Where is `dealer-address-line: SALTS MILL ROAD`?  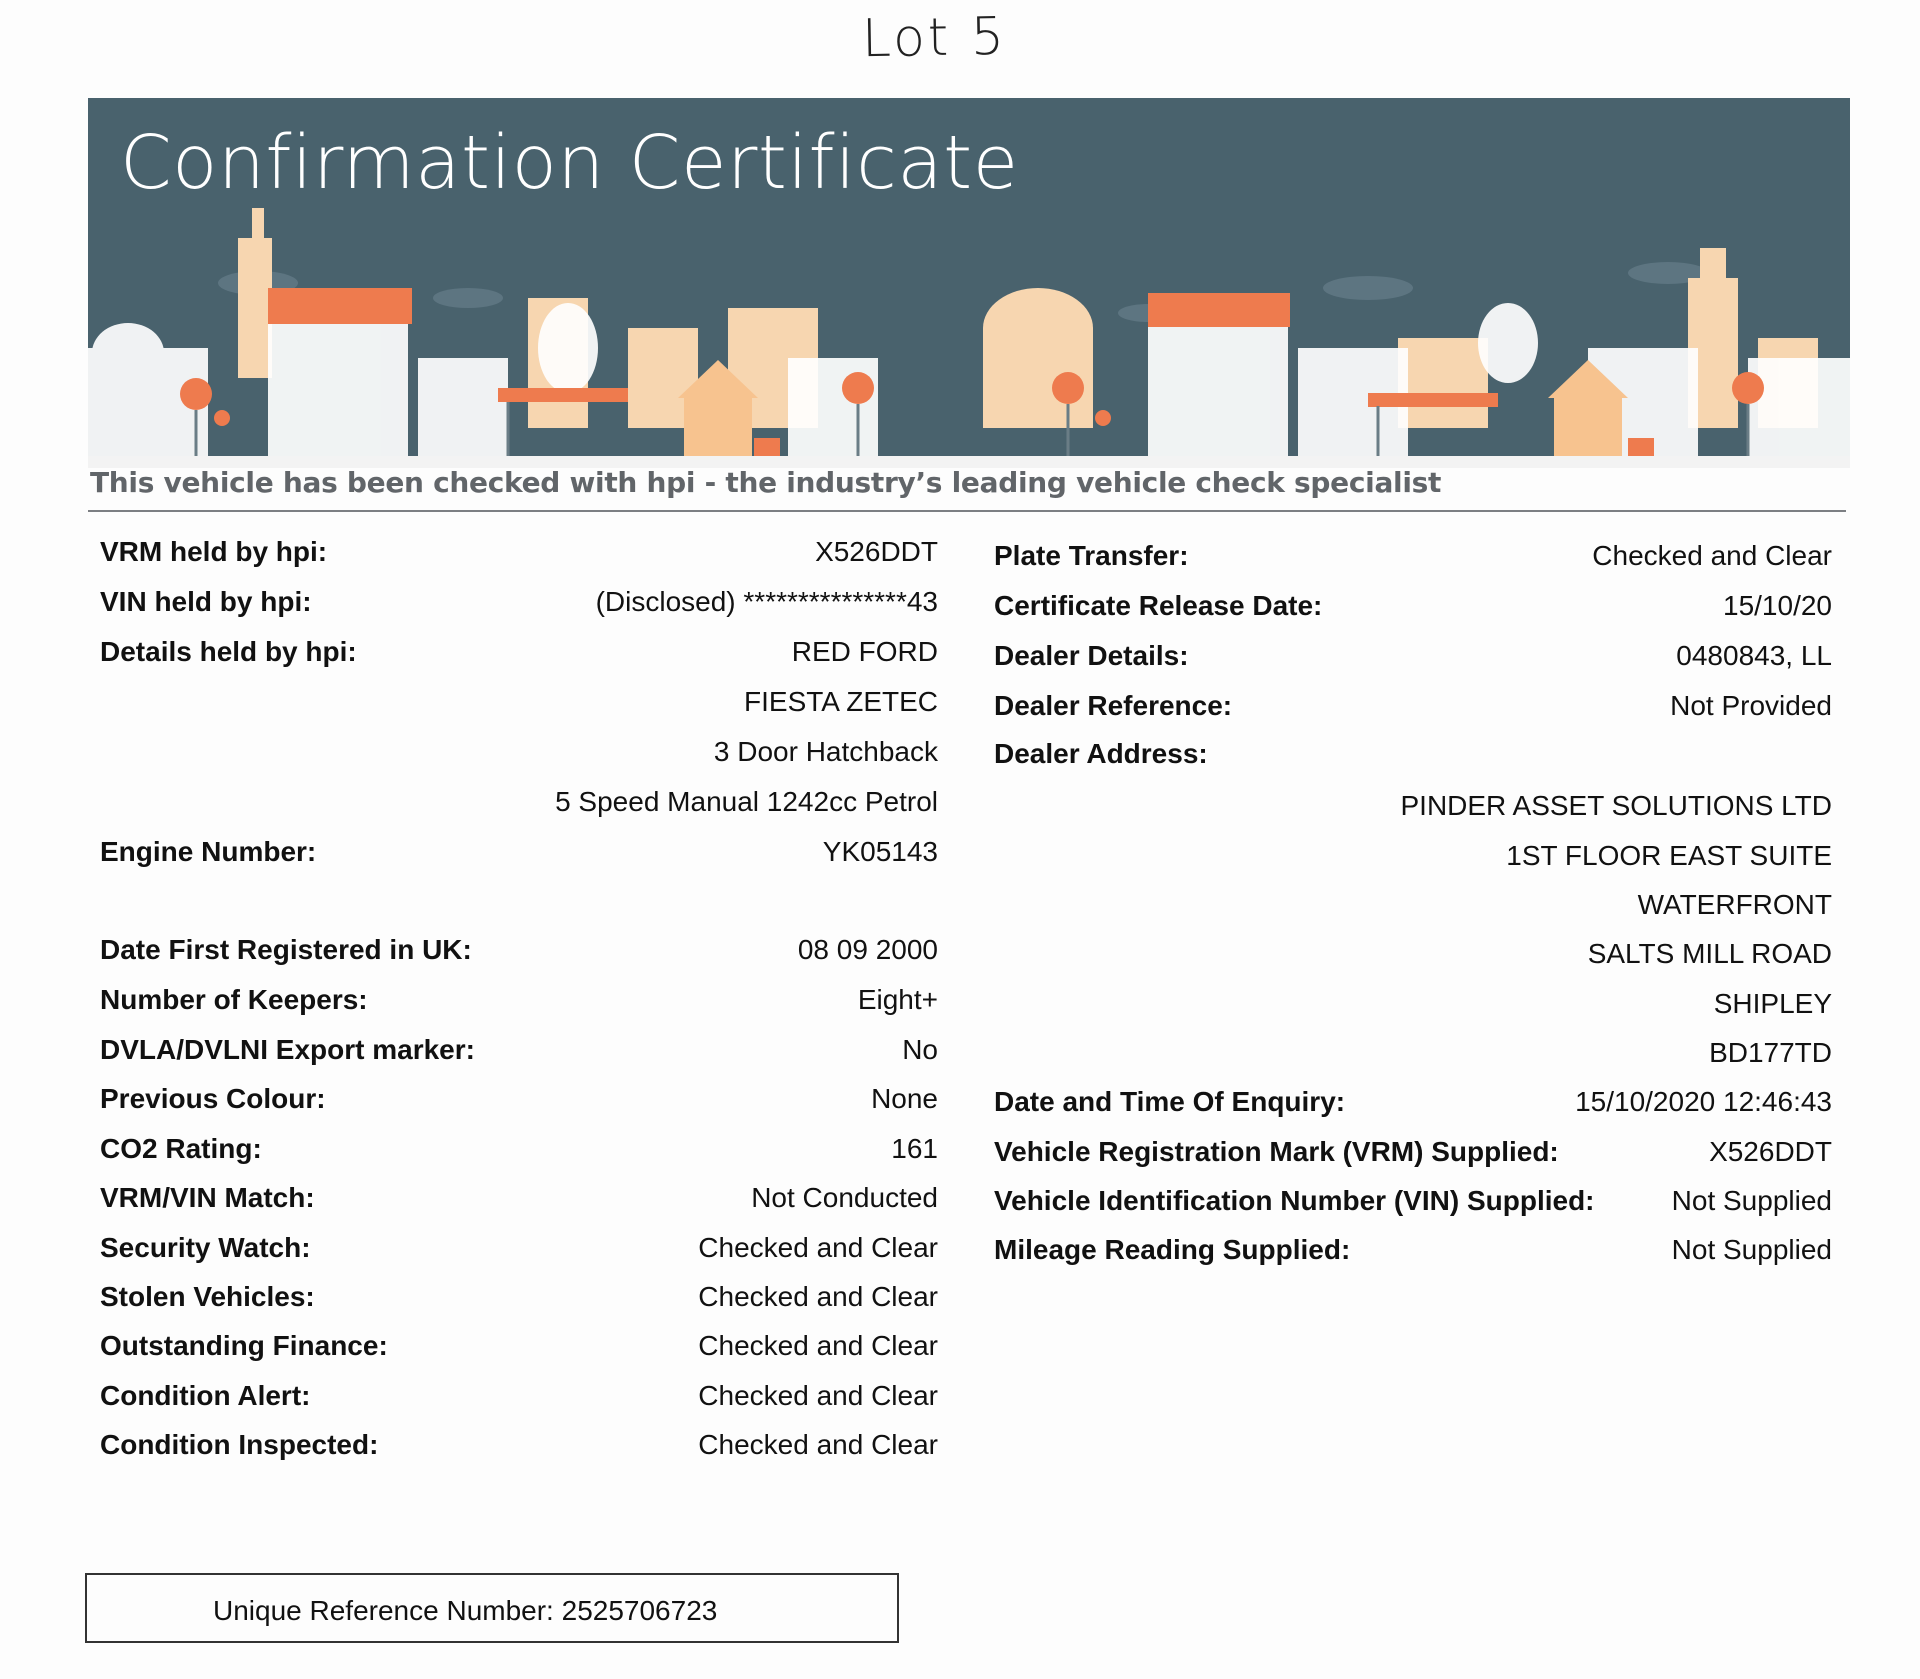
dealer-address-line: SALTS MILL ROAD is located at coordinates (1413, 958).